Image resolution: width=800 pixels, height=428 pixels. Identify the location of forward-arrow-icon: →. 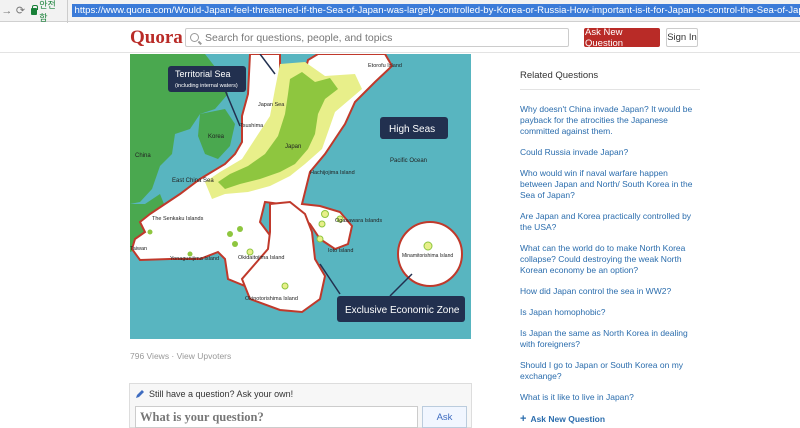
(7, 11).